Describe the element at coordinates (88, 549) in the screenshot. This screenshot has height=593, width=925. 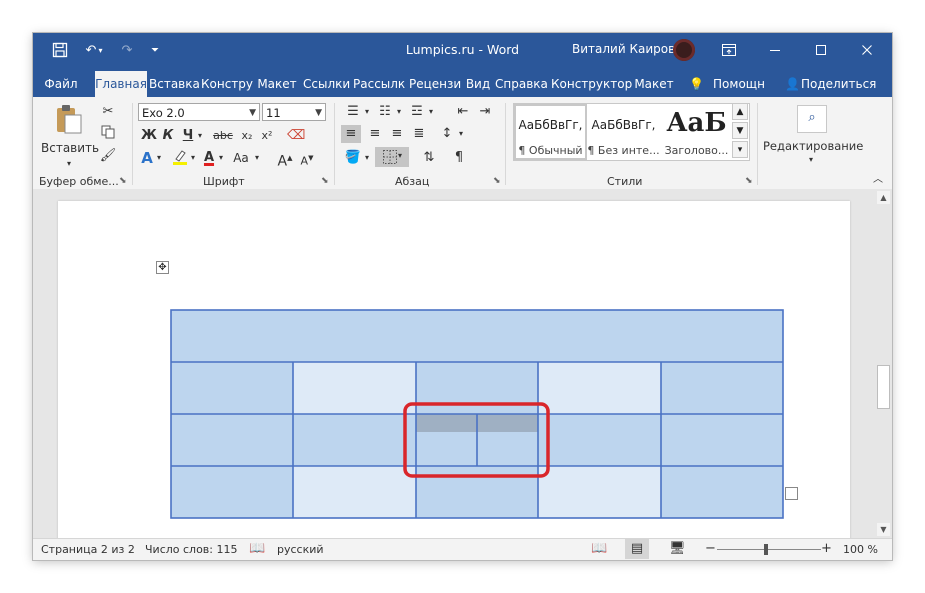
I see `page-count-status: Страница 2 из 2` at that location.